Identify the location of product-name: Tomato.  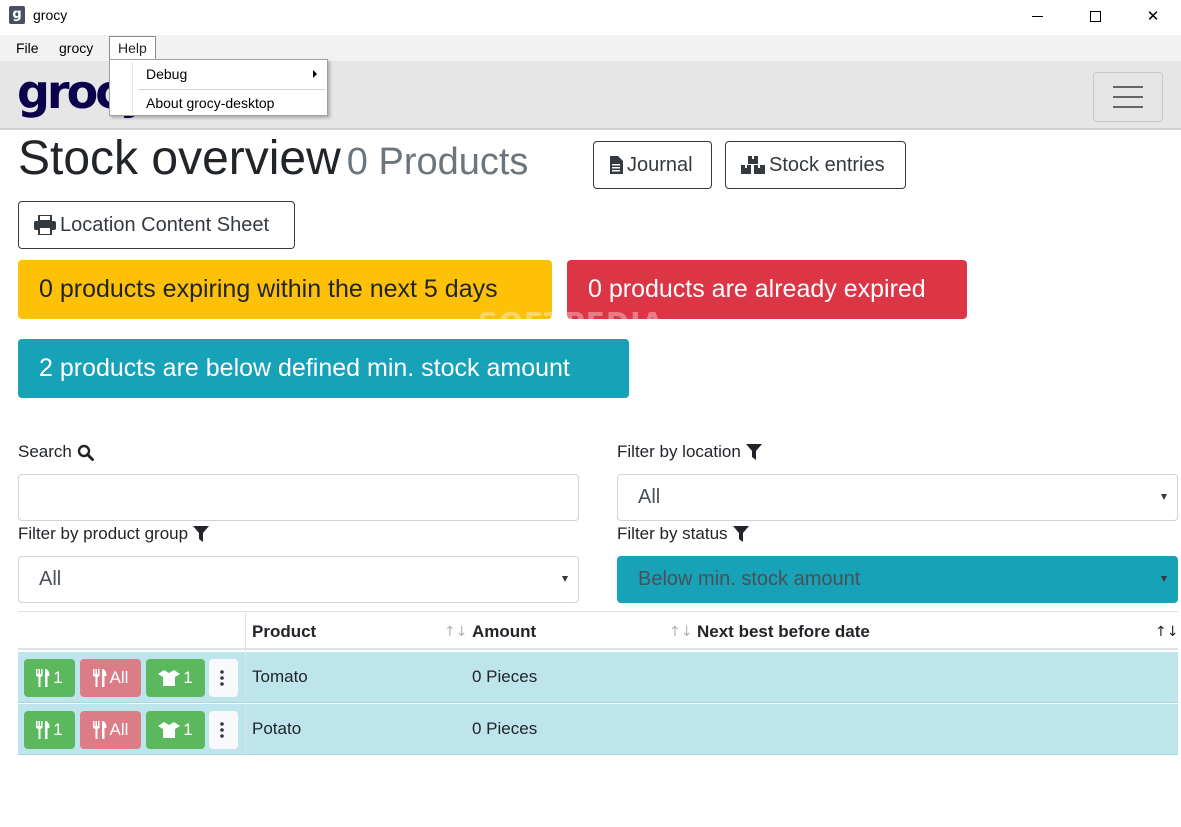
(280, 677).